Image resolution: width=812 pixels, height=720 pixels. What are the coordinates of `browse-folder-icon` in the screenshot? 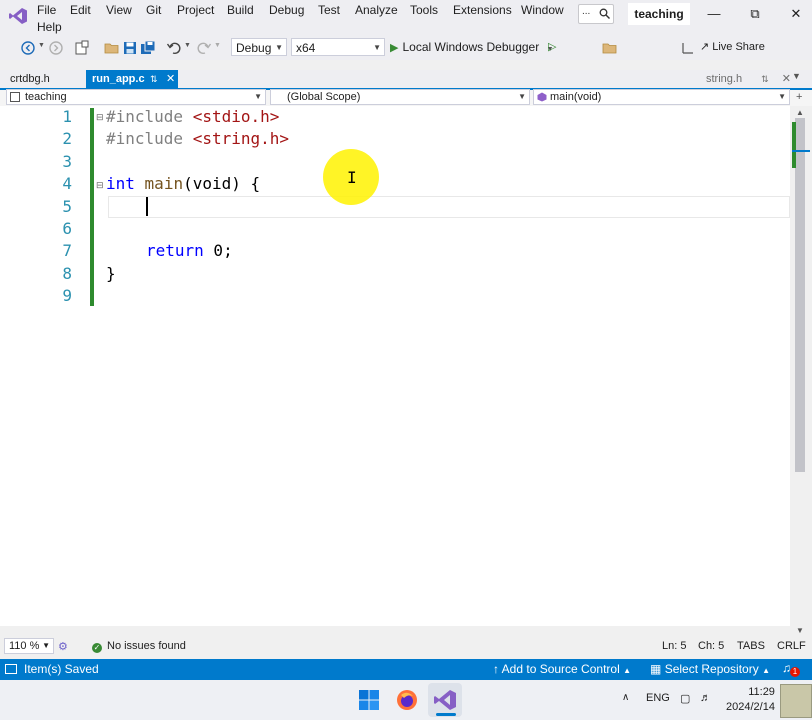 It's located at (610, 48).